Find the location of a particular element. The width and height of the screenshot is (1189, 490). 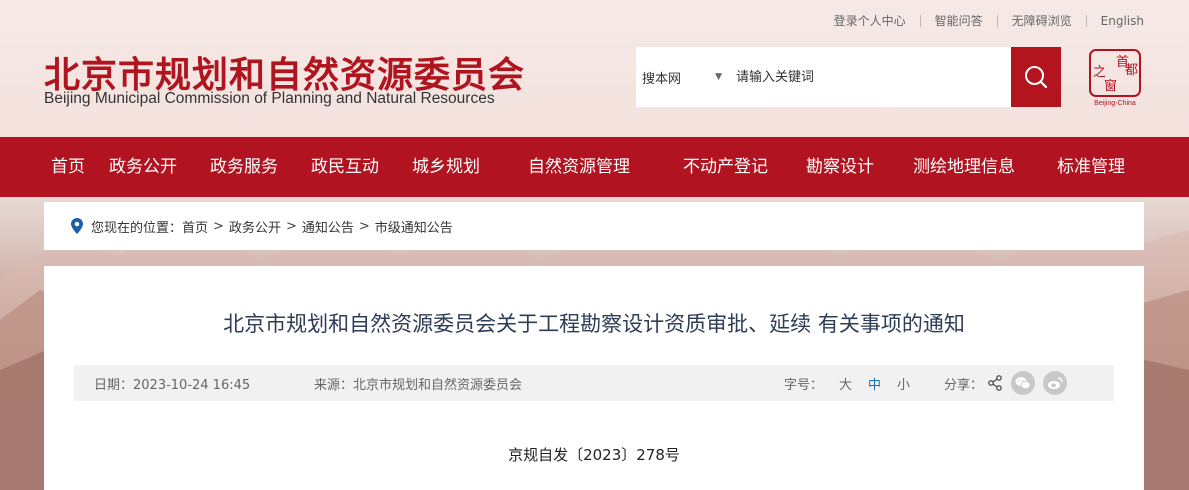

weibo-icon is located at coordinates (1055, 383).